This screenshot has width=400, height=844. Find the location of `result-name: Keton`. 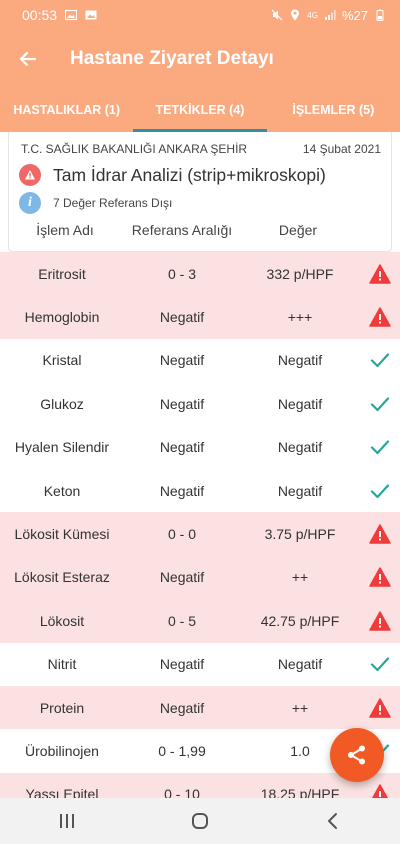

result-name: Keton is located at coordinates (62, 490).